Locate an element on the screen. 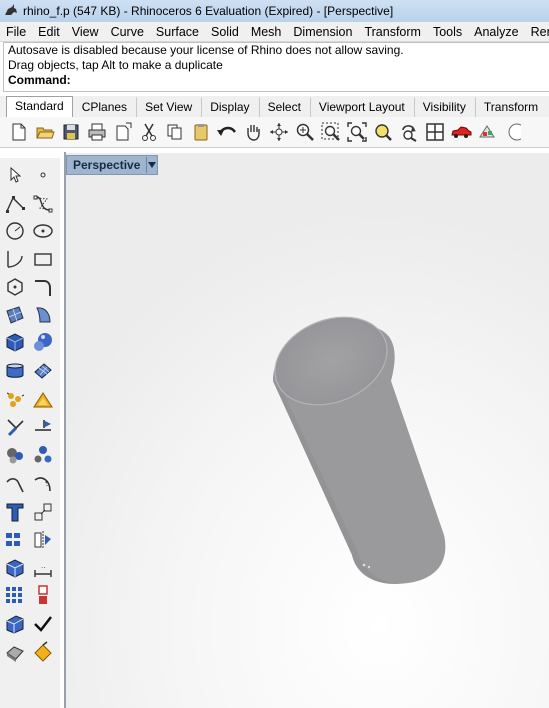 The image size is (549, 708). mirror-icon is located at coordinates (43, 540).